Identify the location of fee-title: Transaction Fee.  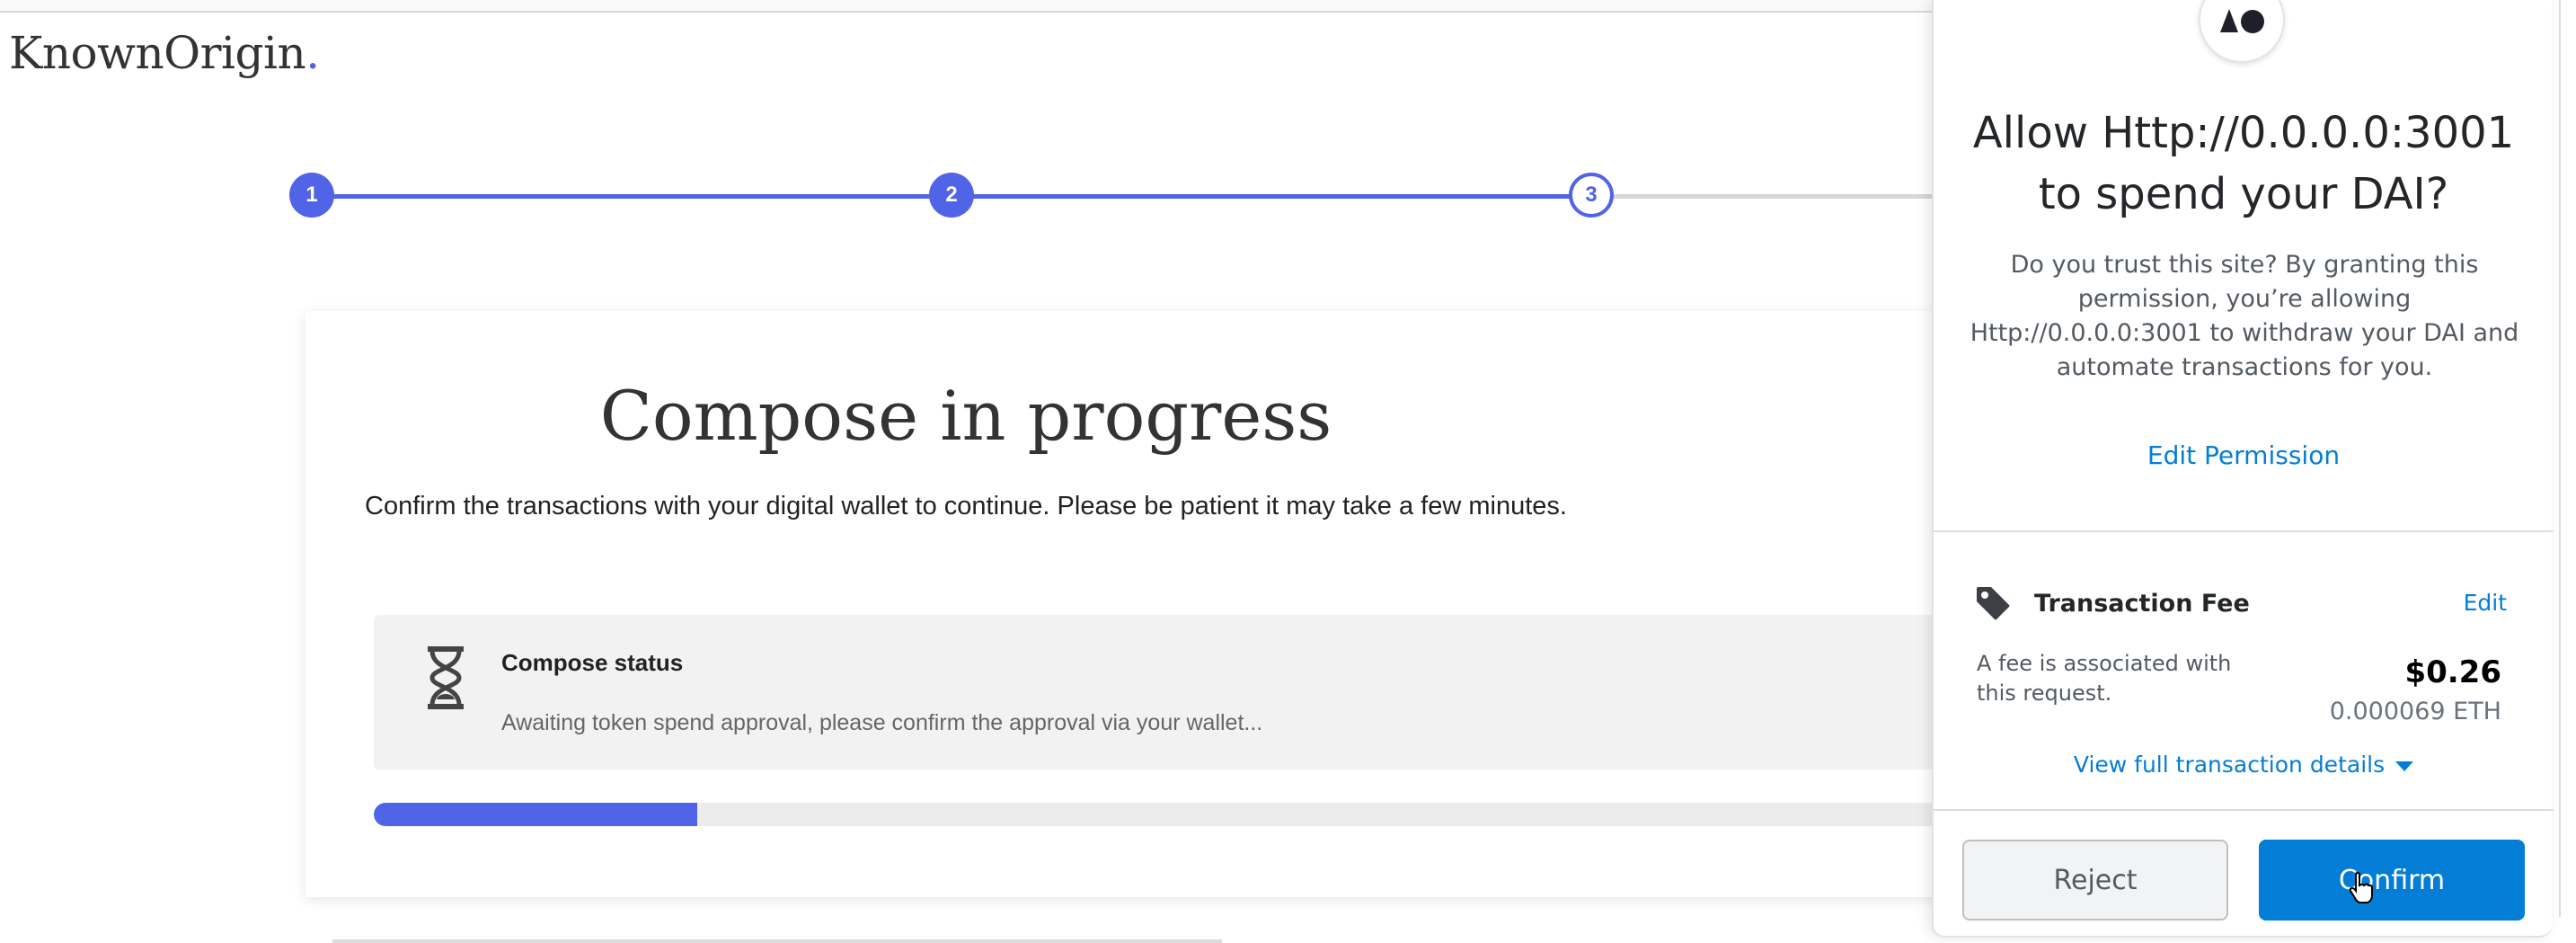
(2142, 604).